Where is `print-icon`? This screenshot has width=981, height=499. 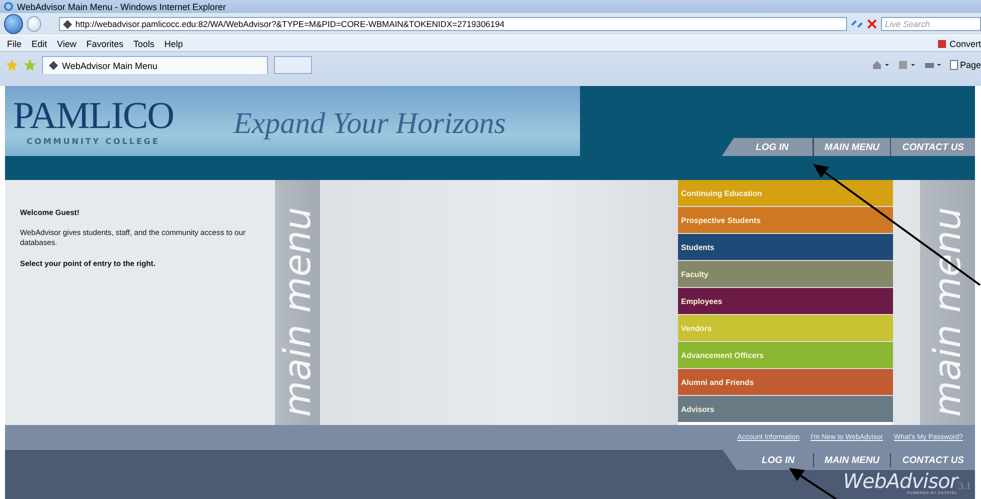
print-icon is located at coordinates (933, 65).